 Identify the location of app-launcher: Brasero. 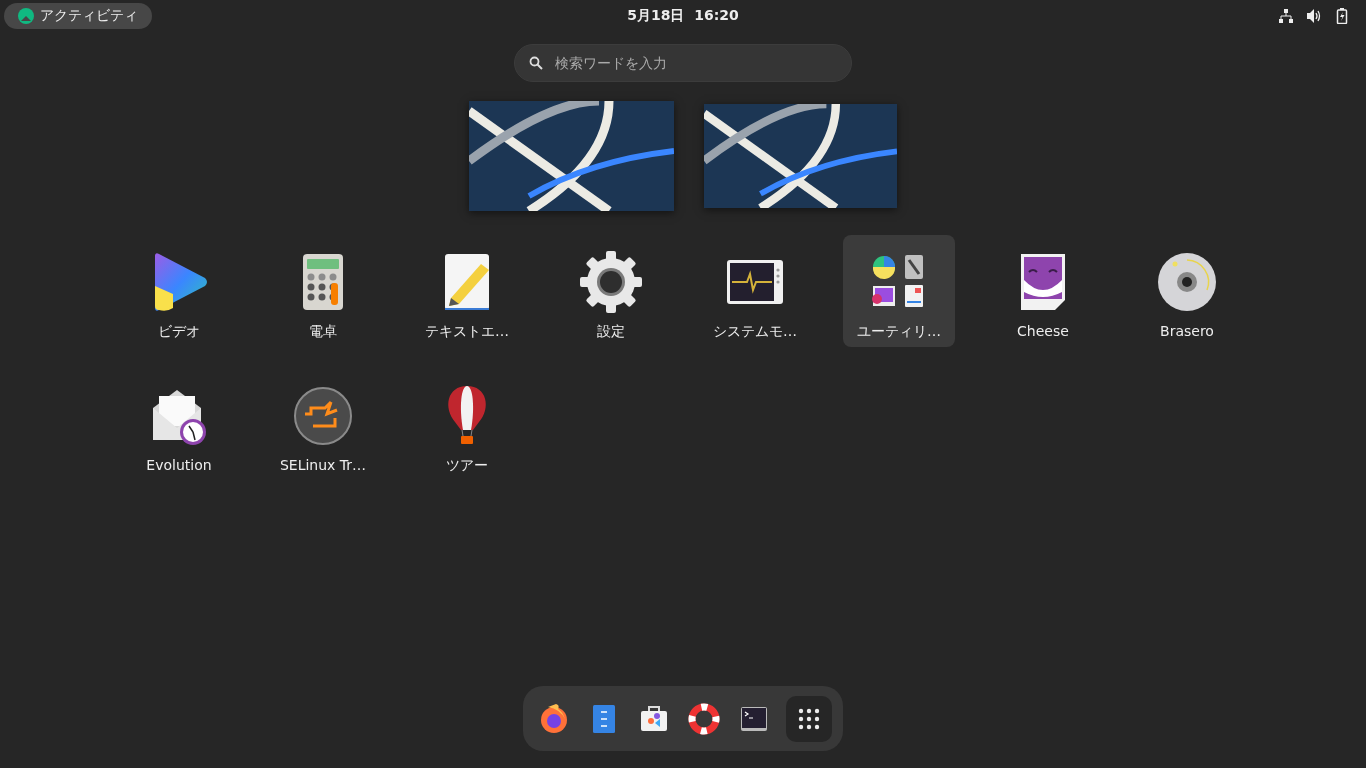
(1187, 291).